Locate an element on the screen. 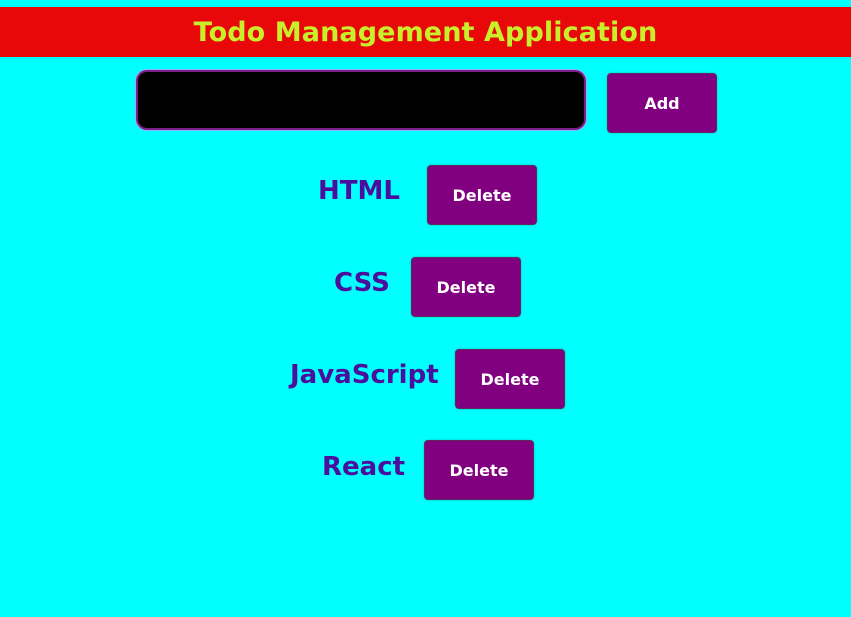  todo-text: HTML is located at coordinates (359, 191).